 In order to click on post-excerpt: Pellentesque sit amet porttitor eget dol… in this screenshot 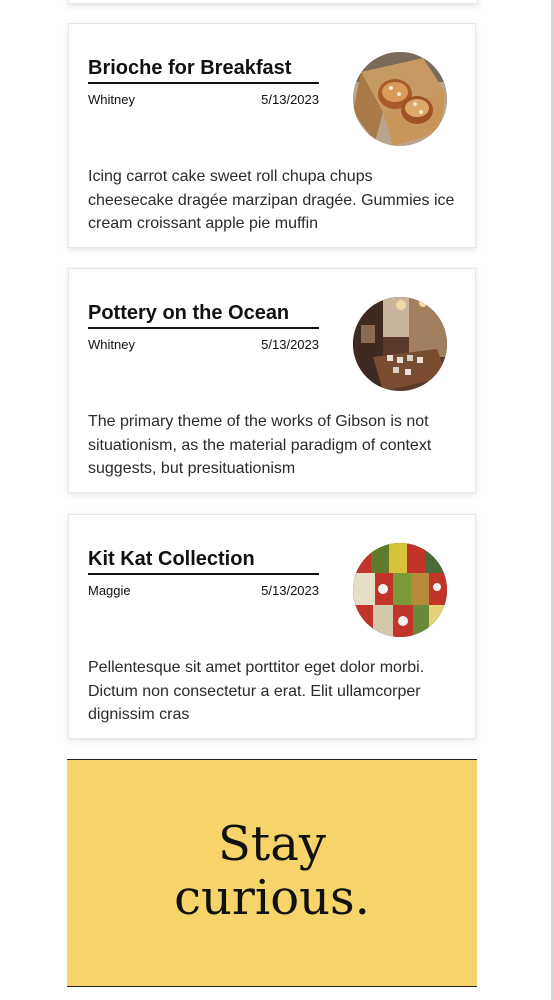, I will do `click(256, 691)`.